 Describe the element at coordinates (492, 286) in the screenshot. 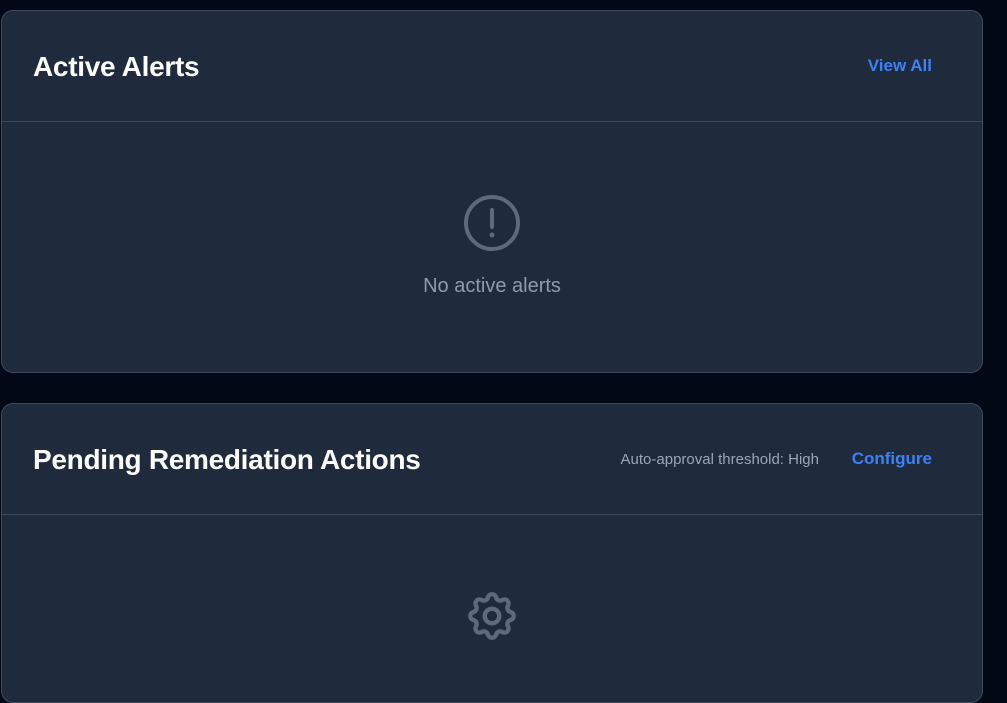

I see `no-alerts-message: No active alerts` at that location.